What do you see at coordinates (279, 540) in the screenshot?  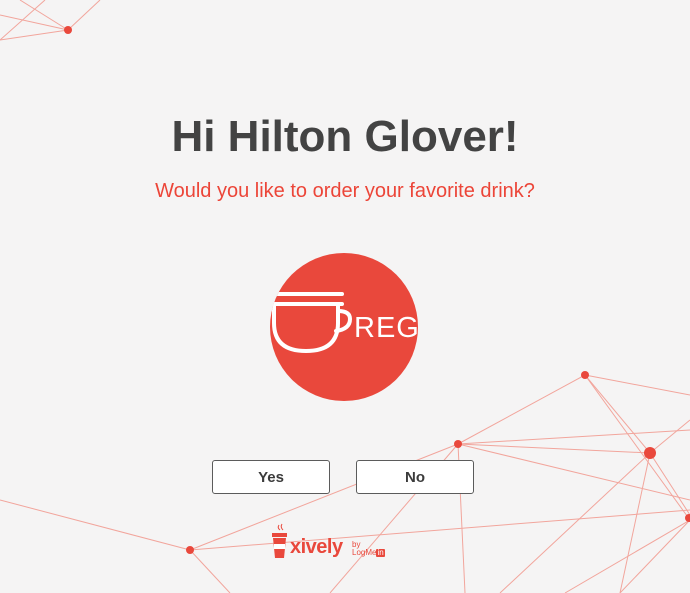 I see `coffee-cup-logo-icon` at bounding box center [279, 540].